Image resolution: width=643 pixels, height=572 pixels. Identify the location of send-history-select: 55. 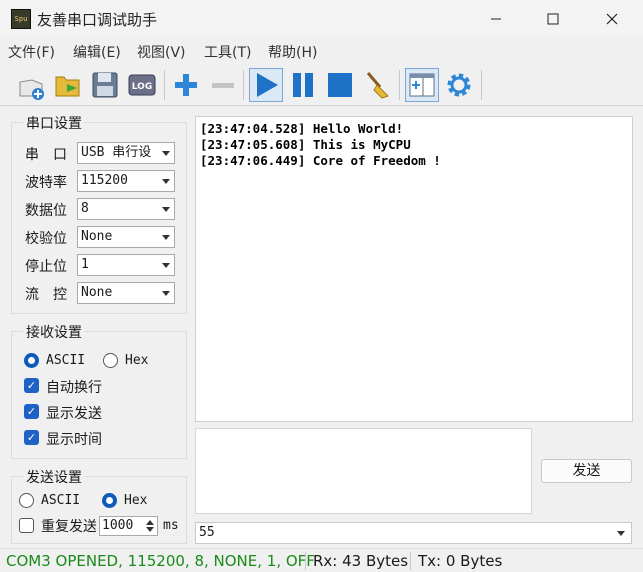
(413, 533).